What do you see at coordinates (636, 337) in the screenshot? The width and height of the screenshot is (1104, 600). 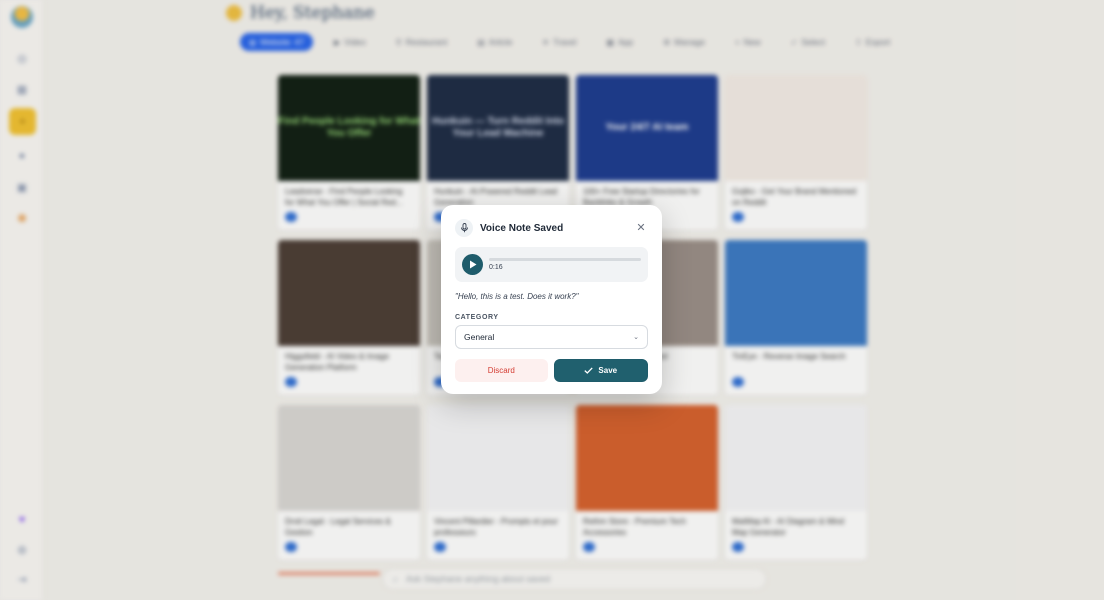 I see `chevron-down-icon: ⌄` at bounding box center [636, 337].